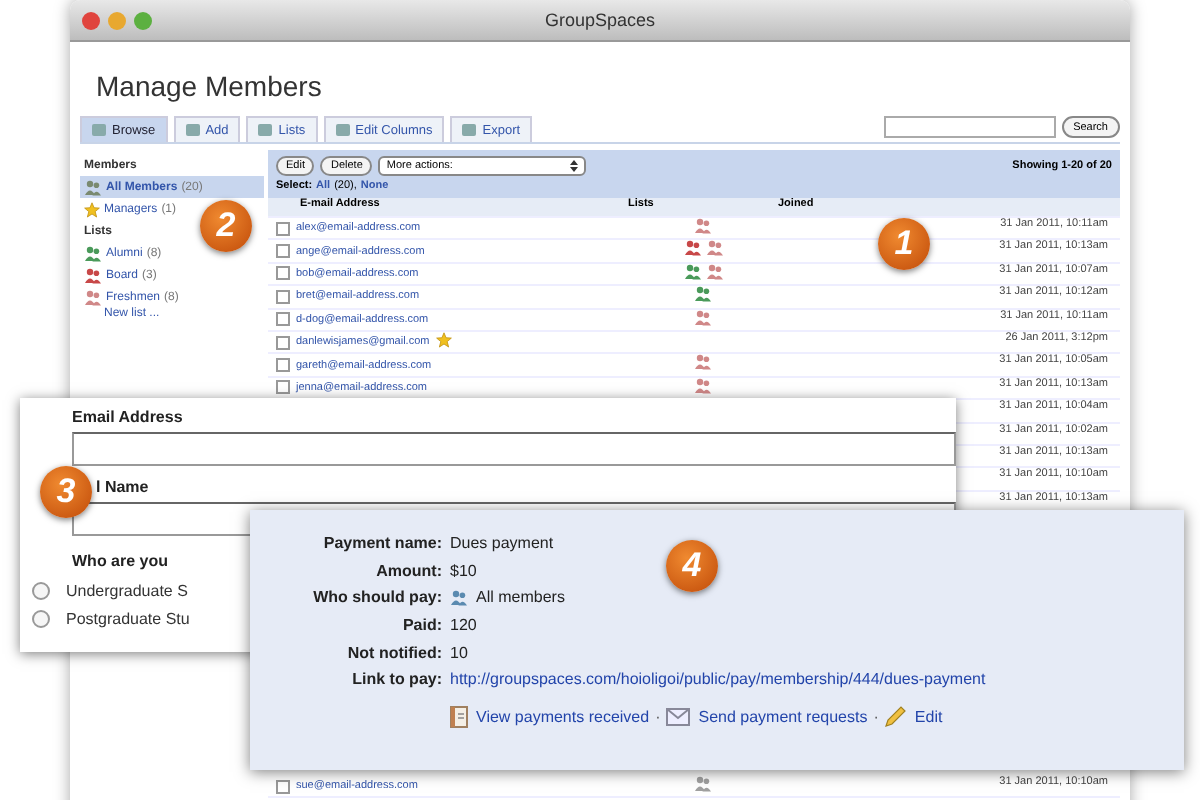 Image resolution: width=1200 pixels, height=800 pixels. I want to click on detail-label: Who should pay:, so click(376, 597).